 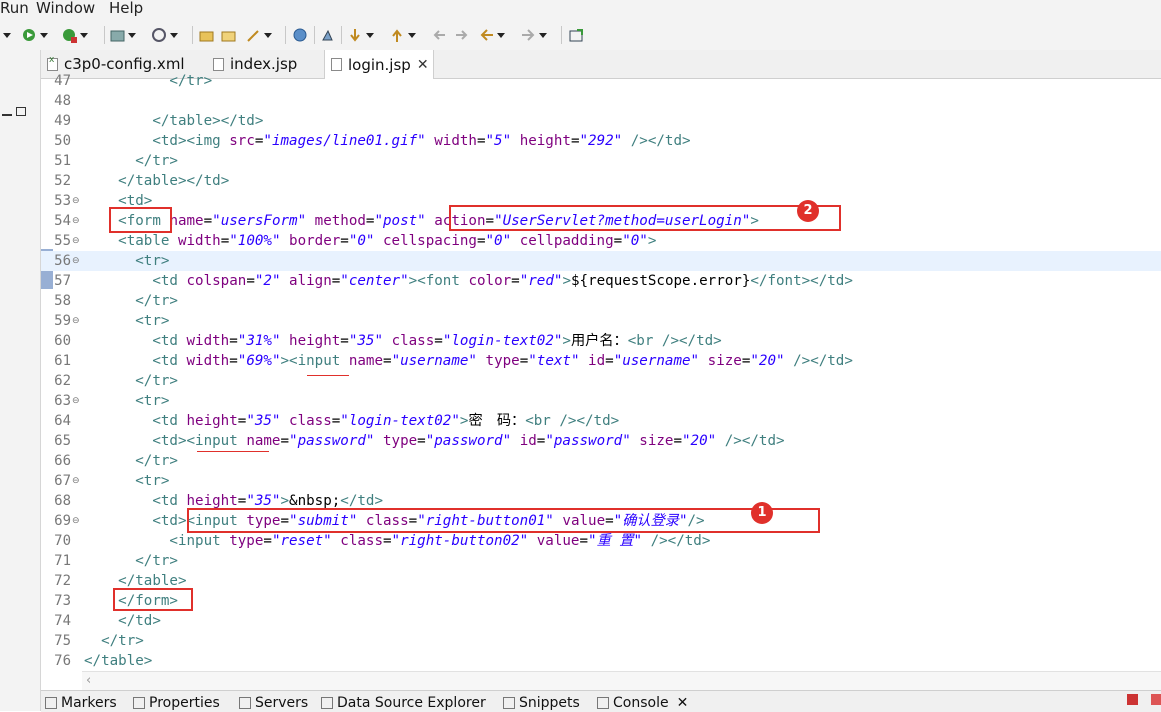 I want to click on tab-console: Console ✕, so click(x=642, y=703).